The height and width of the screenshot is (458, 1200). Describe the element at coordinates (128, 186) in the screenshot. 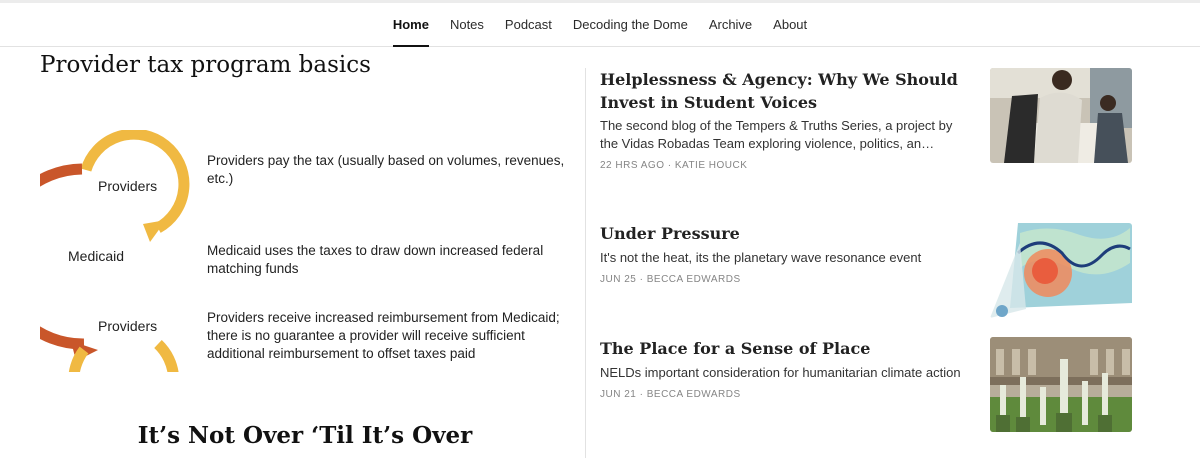

I see `cycle-label-providers-top: Providers` at that location.